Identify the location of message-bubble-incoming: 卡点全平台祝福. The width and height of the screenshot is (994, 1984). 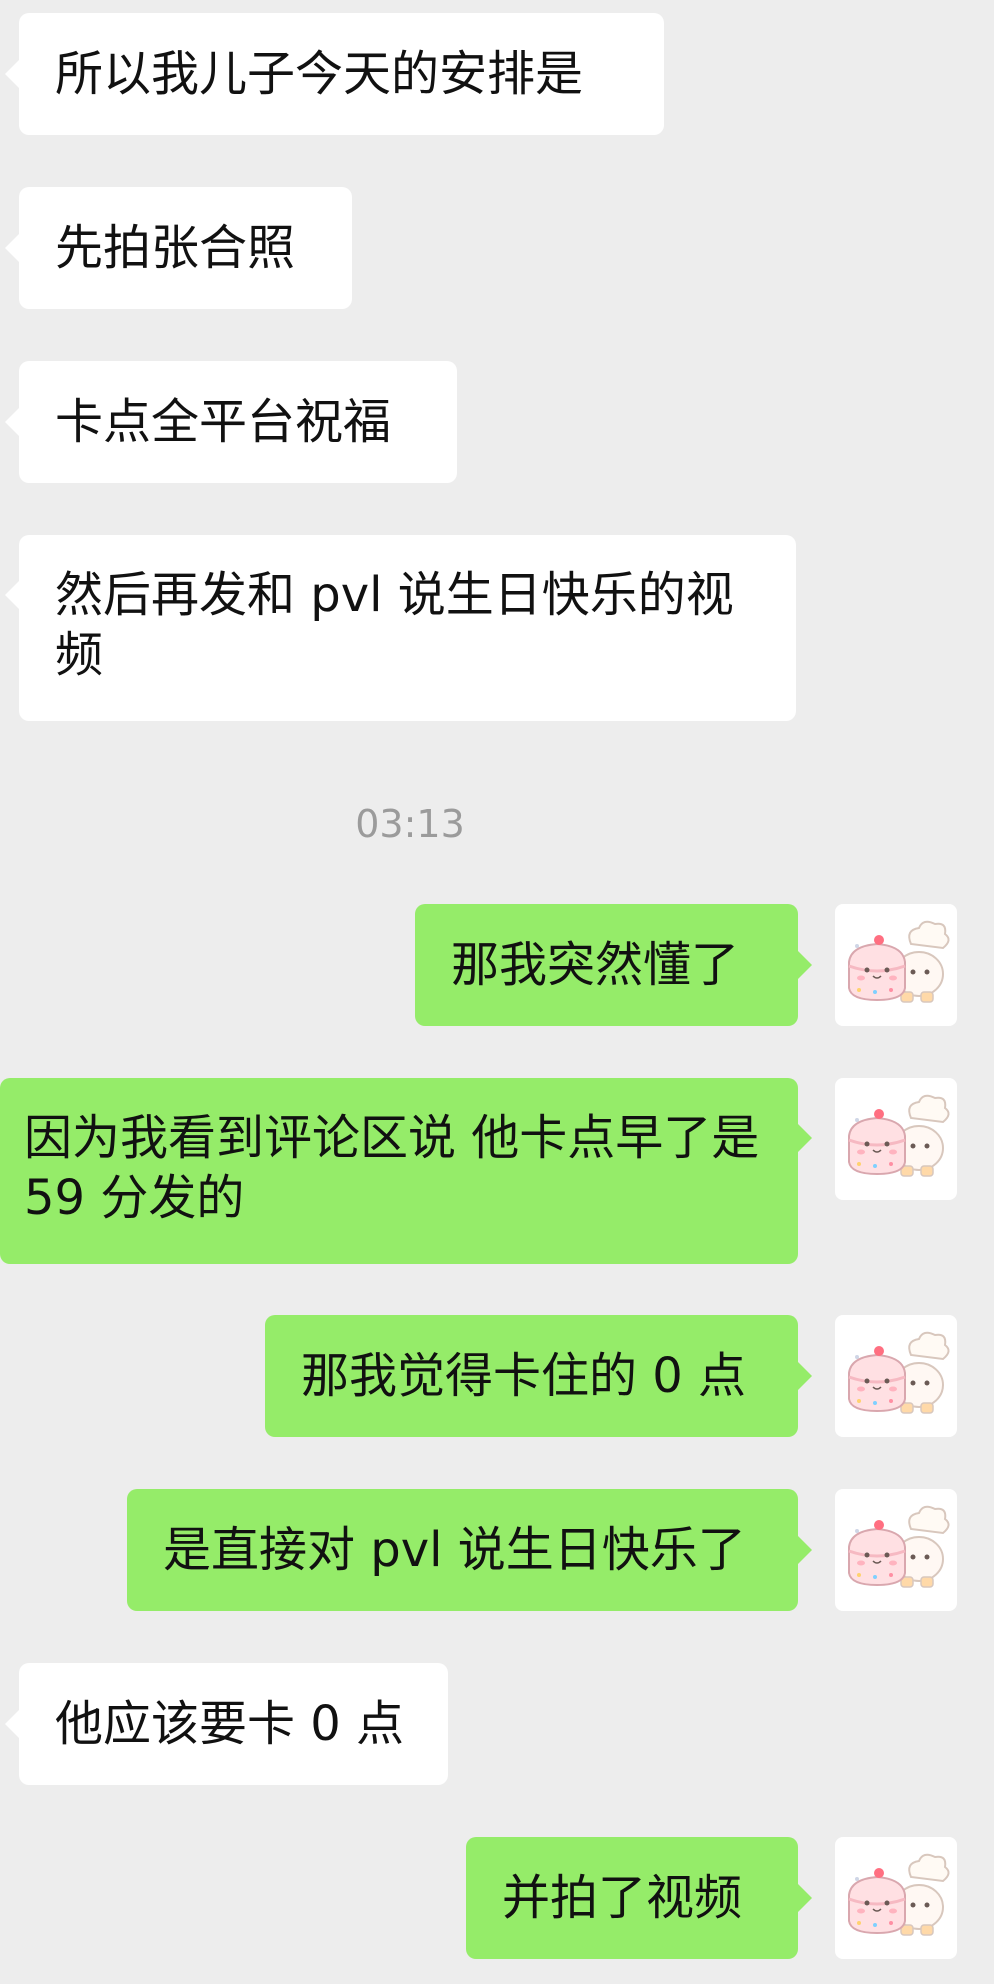
(231, 422).